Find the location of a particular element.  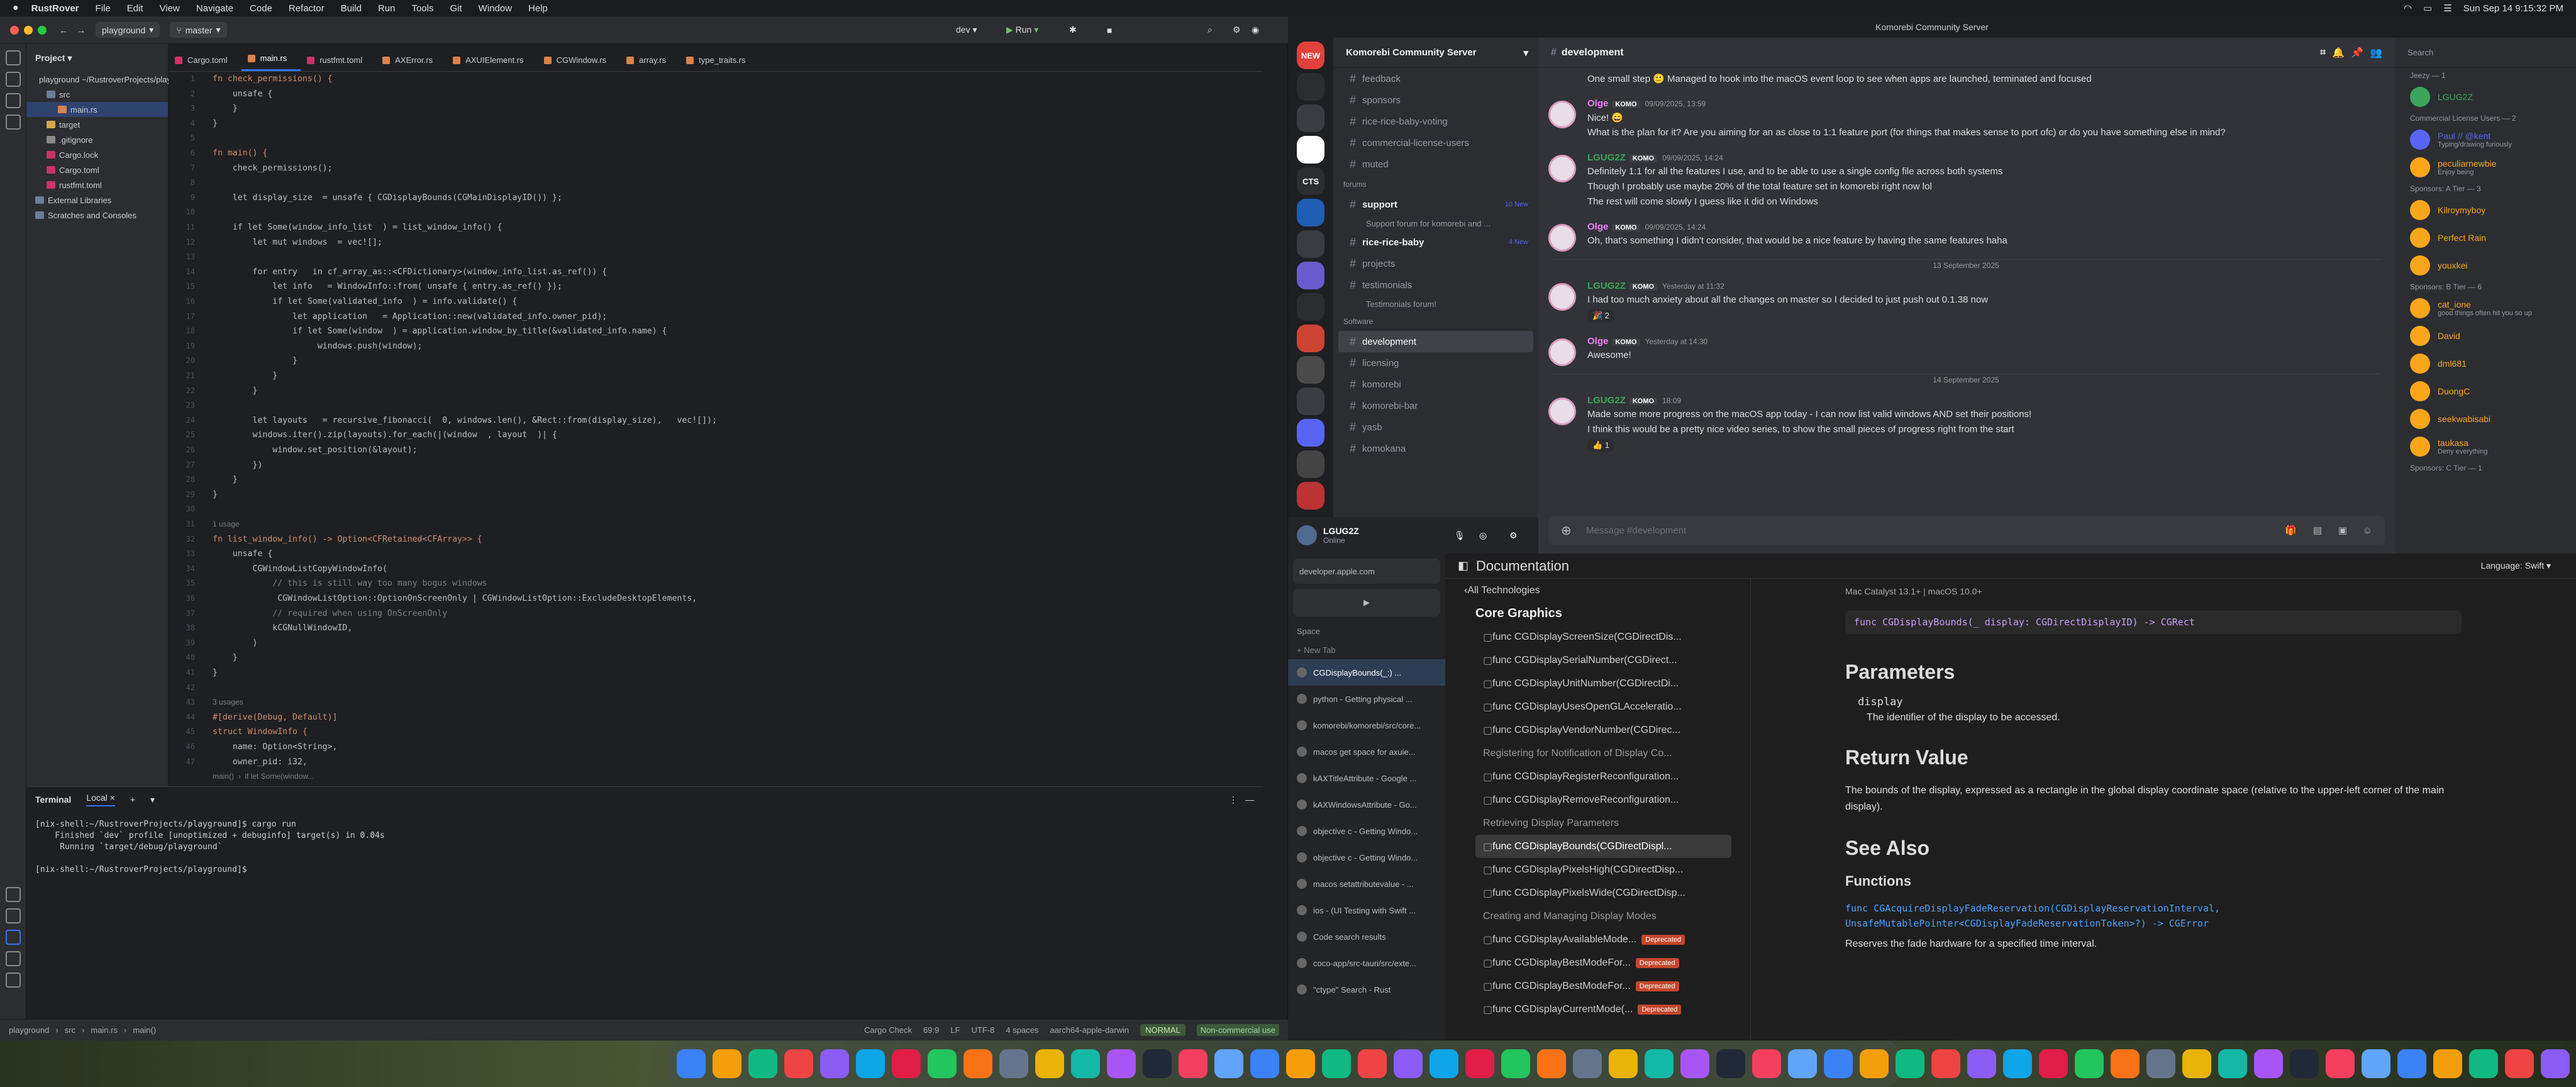

menu-item: Build is located at coordinates (351, 8).